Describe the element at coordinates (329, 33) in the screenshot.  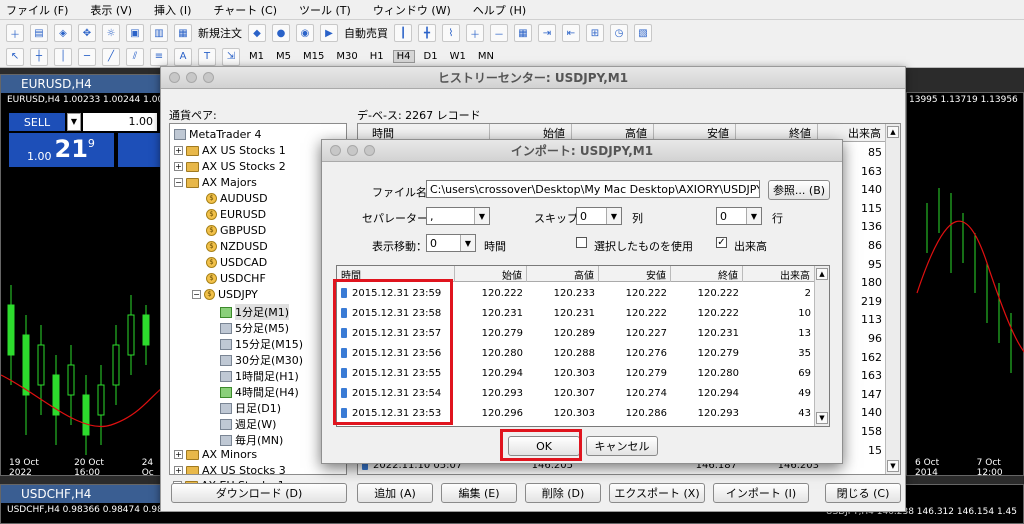
I see `auto-trade-icon: ▶` at that location.